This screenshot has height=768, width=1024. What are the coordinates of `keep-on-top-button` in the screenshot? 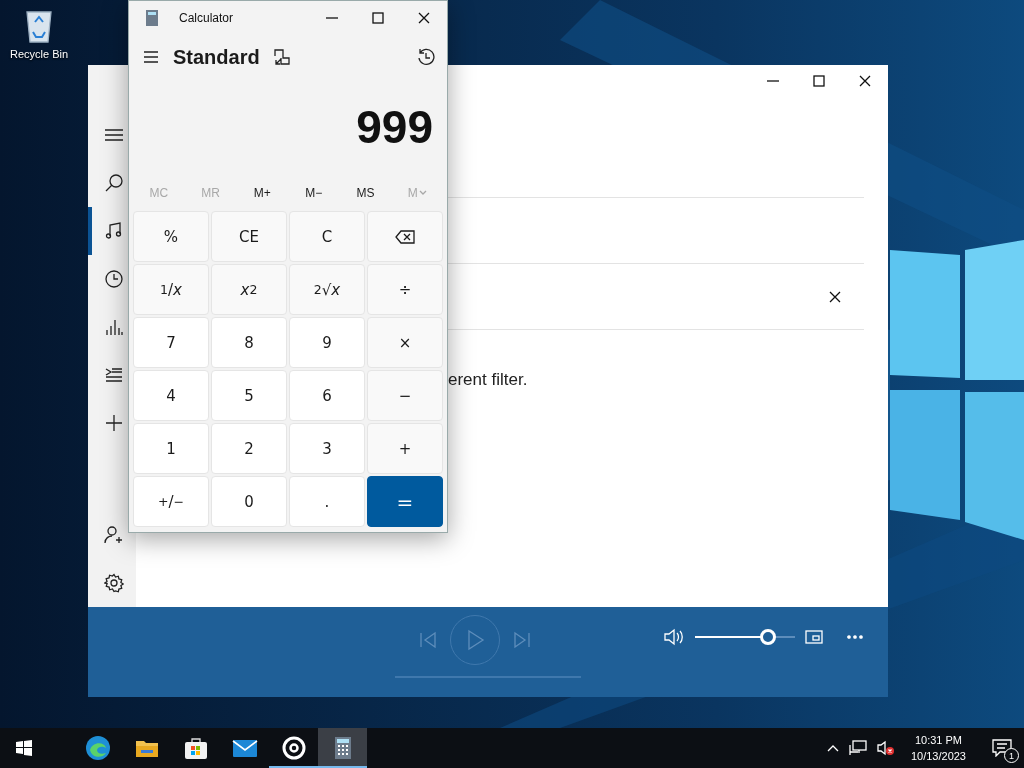 It's located at (281, 57).